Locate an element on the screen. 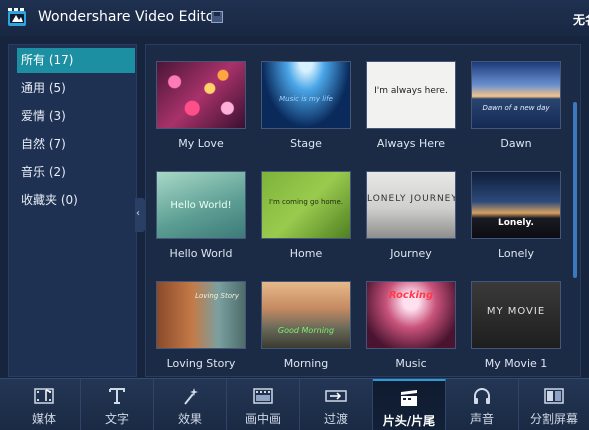 Image resolution: width=589 pixels, height=430 pixels. tab-picture-in-picture: 画中画 is located at coordinates (263, 404).